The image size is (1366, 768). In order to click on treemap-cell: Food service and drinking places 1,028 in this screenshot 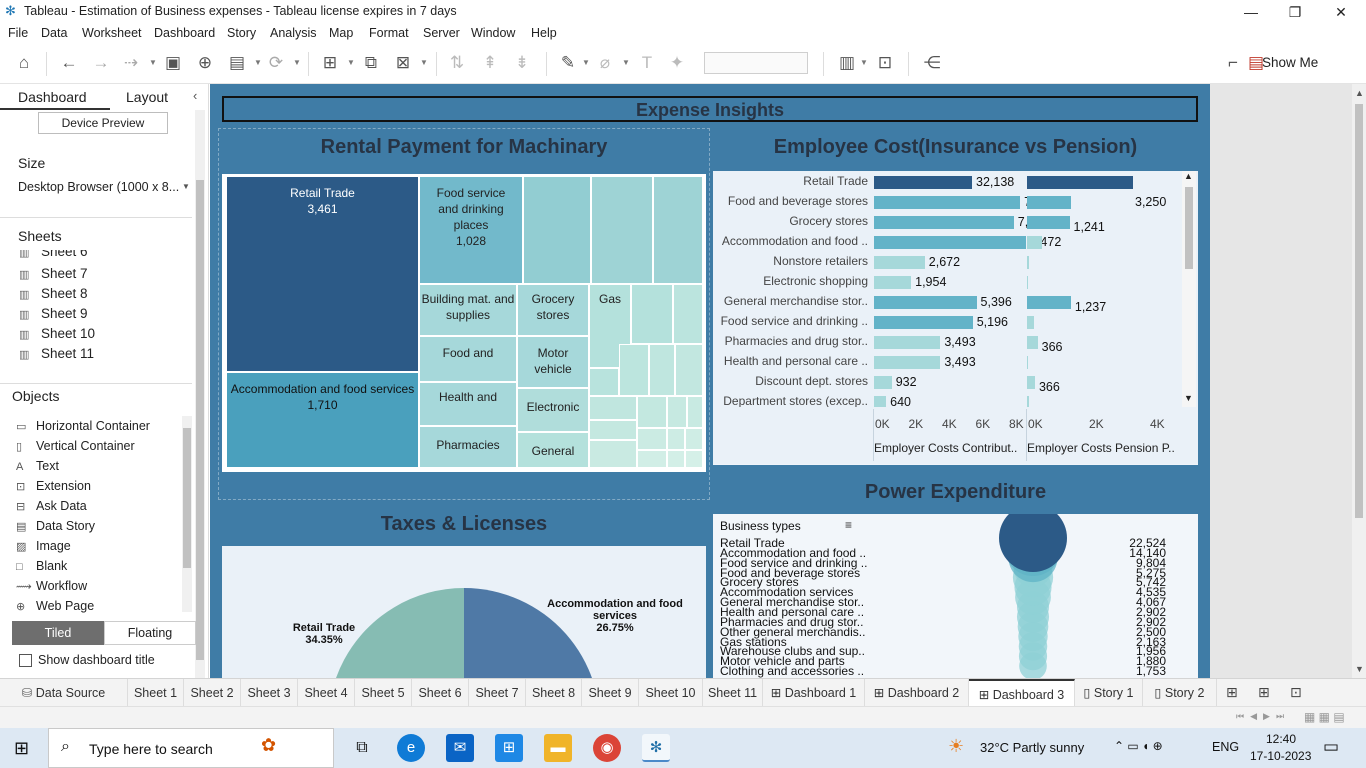, I will do `click(471, 230)`.